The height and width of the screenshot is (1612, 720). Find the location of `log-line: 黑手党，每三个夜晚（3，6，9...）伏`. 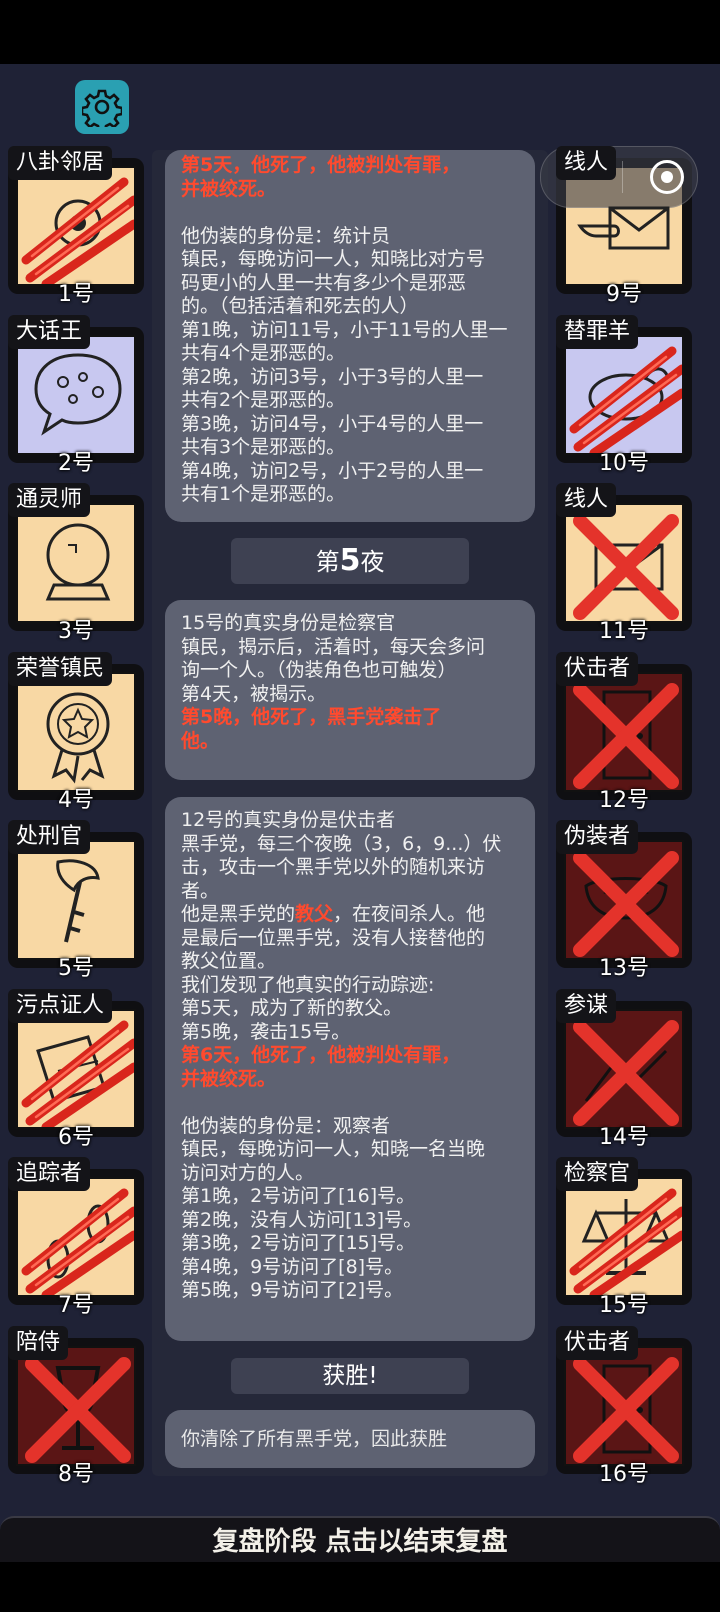

log-line: 黑手党，每三个夜晚（3，6，9...）伏 is located at coordinates (341, 843).